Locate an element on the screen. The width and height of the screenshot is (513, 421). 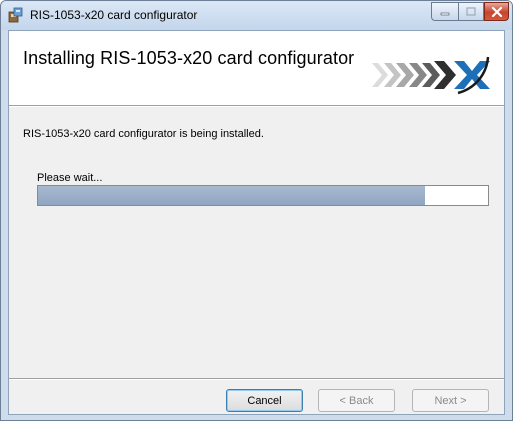
maximize-icon is located at coordinates (471, 11).